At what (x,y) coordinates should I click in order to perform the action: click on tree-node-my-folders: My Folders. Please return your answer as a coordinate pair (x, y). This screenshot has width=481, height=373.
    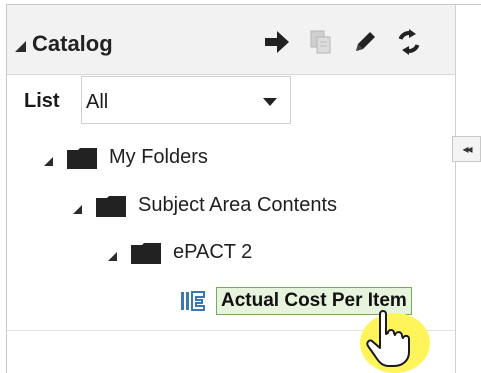
    Looking at the image, I should click on (126, 157).